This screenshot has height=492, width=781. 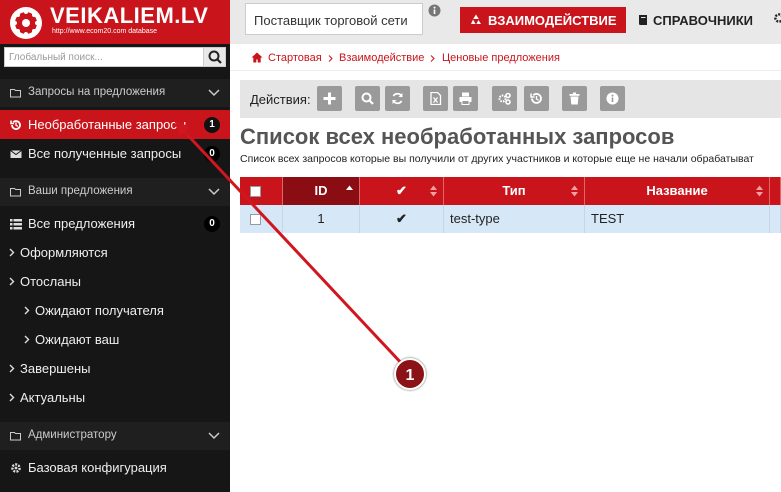 I want to click on column-header-id: ID, so click(x=321, y=191).